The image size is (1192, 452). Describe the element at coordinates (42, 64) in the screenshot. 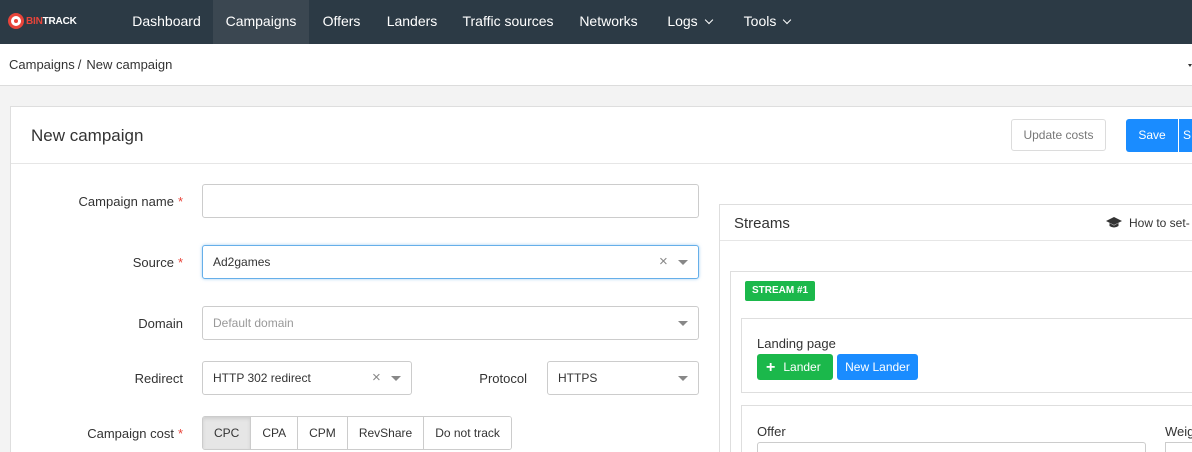

I see `breadcrumb-parent: Campaigns` at that location.